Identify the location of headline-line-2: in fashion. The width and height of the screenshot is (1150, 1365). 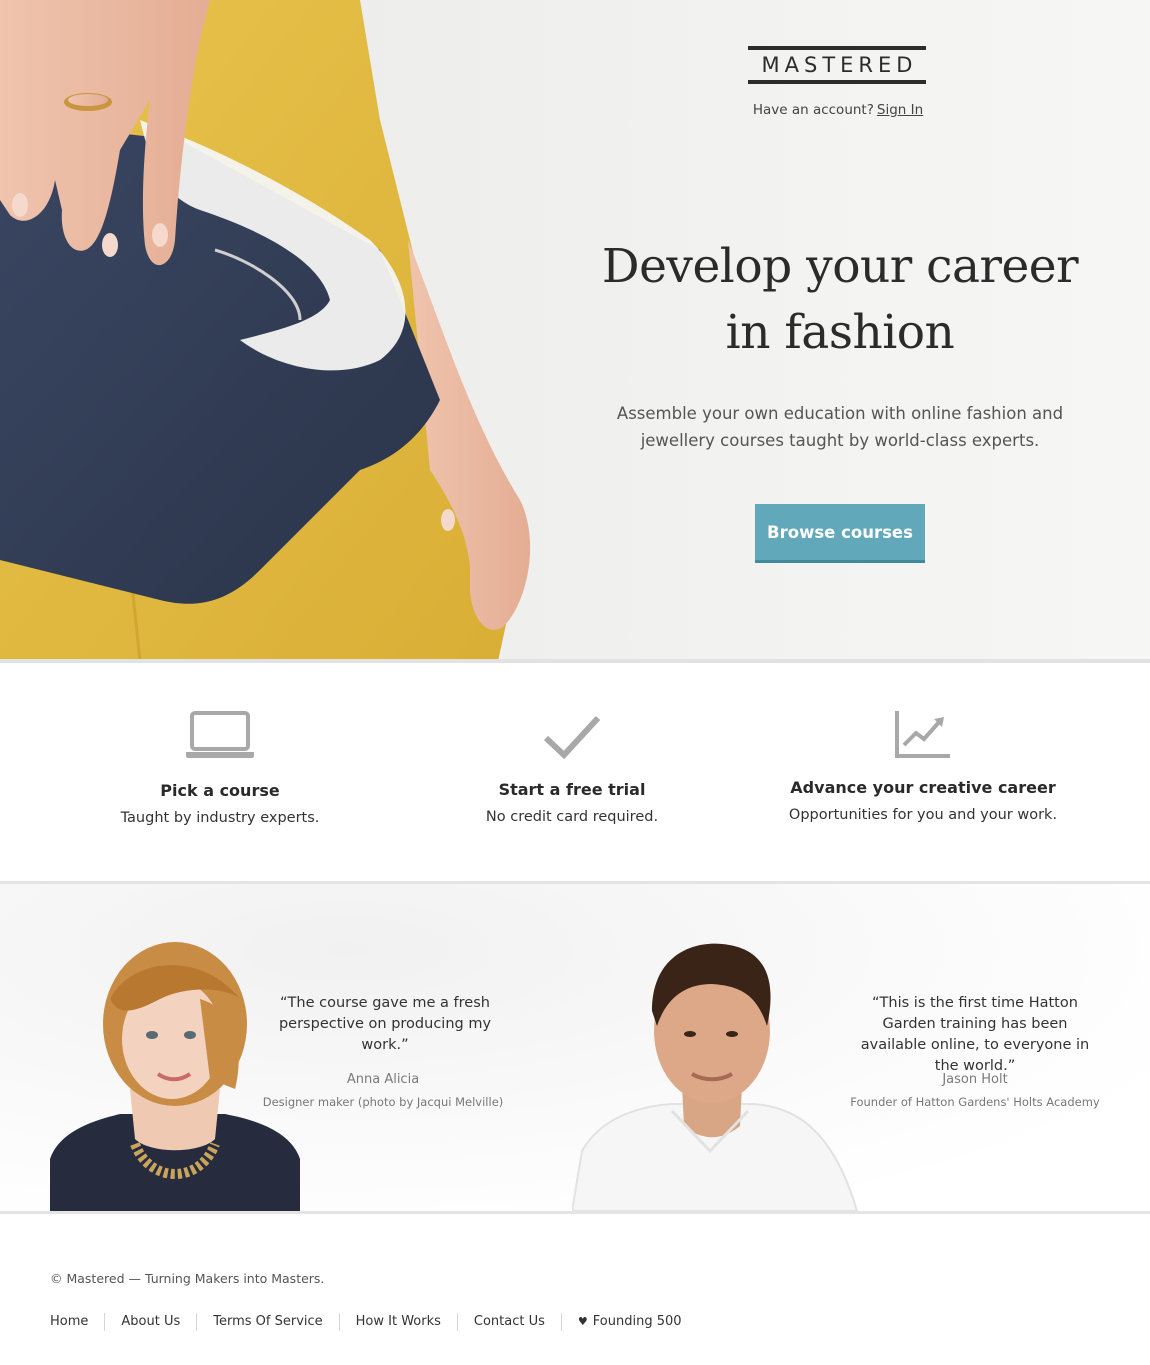
(840, 332).